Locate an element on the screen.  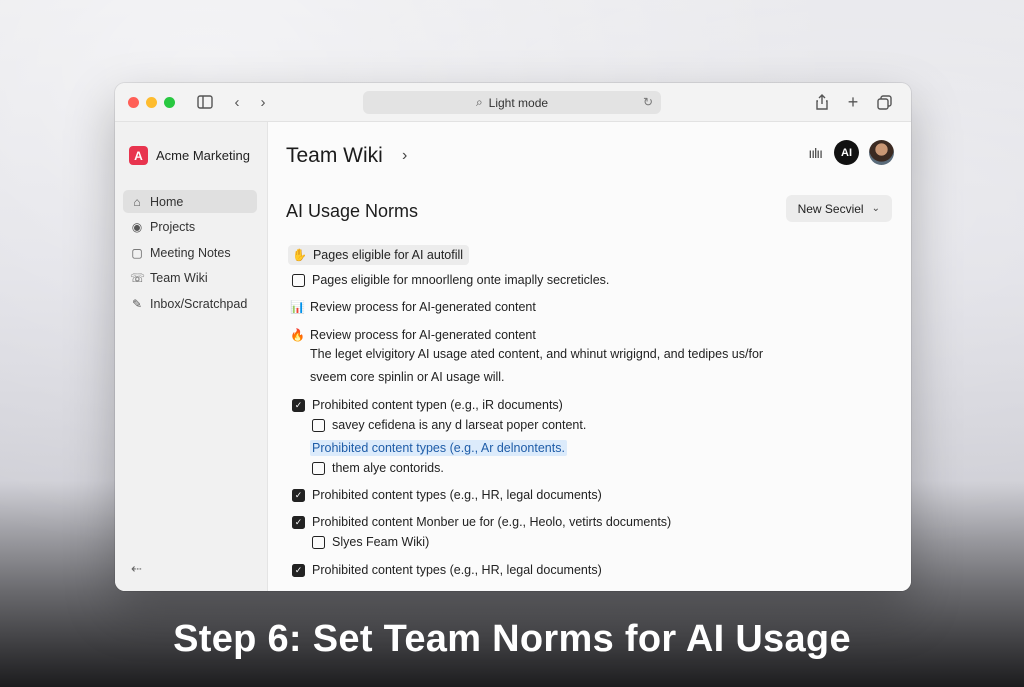
sidebar-item-projects: ◉ Projects is located at coordinates (190, 227).